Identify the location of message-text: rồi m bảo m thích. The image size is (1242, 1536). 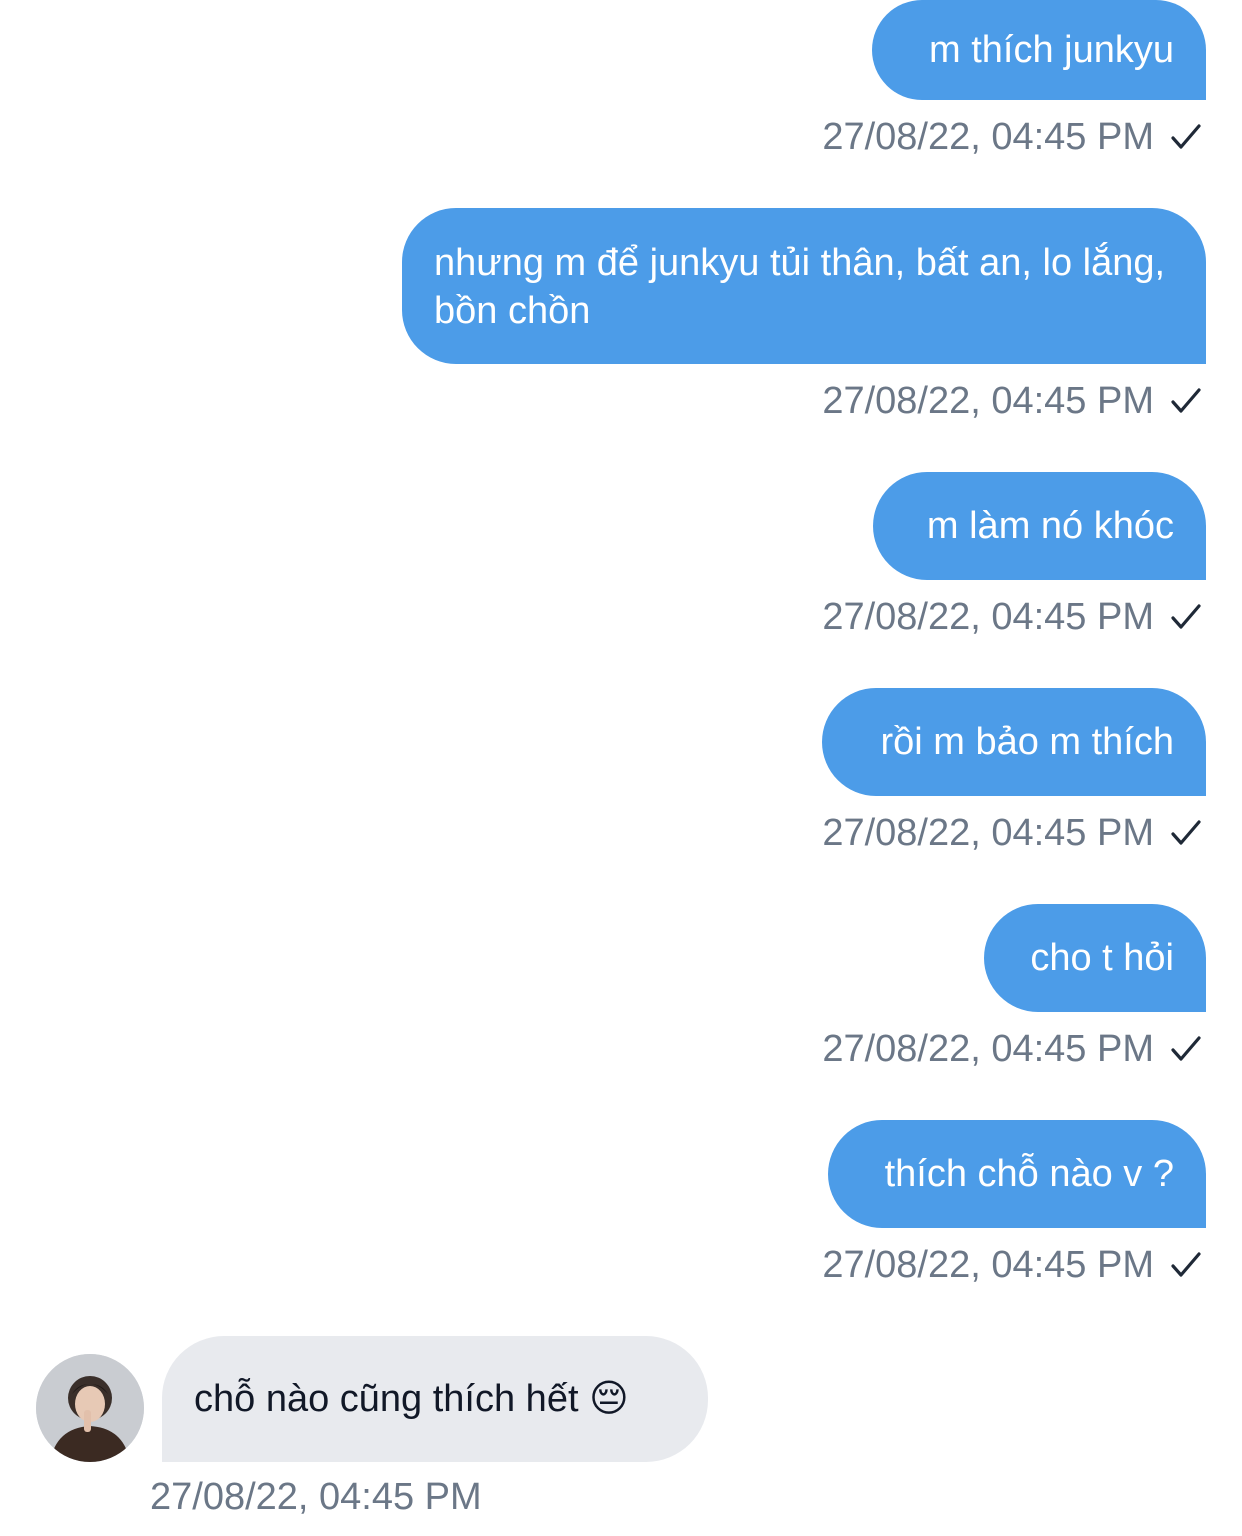
(1027, 742).